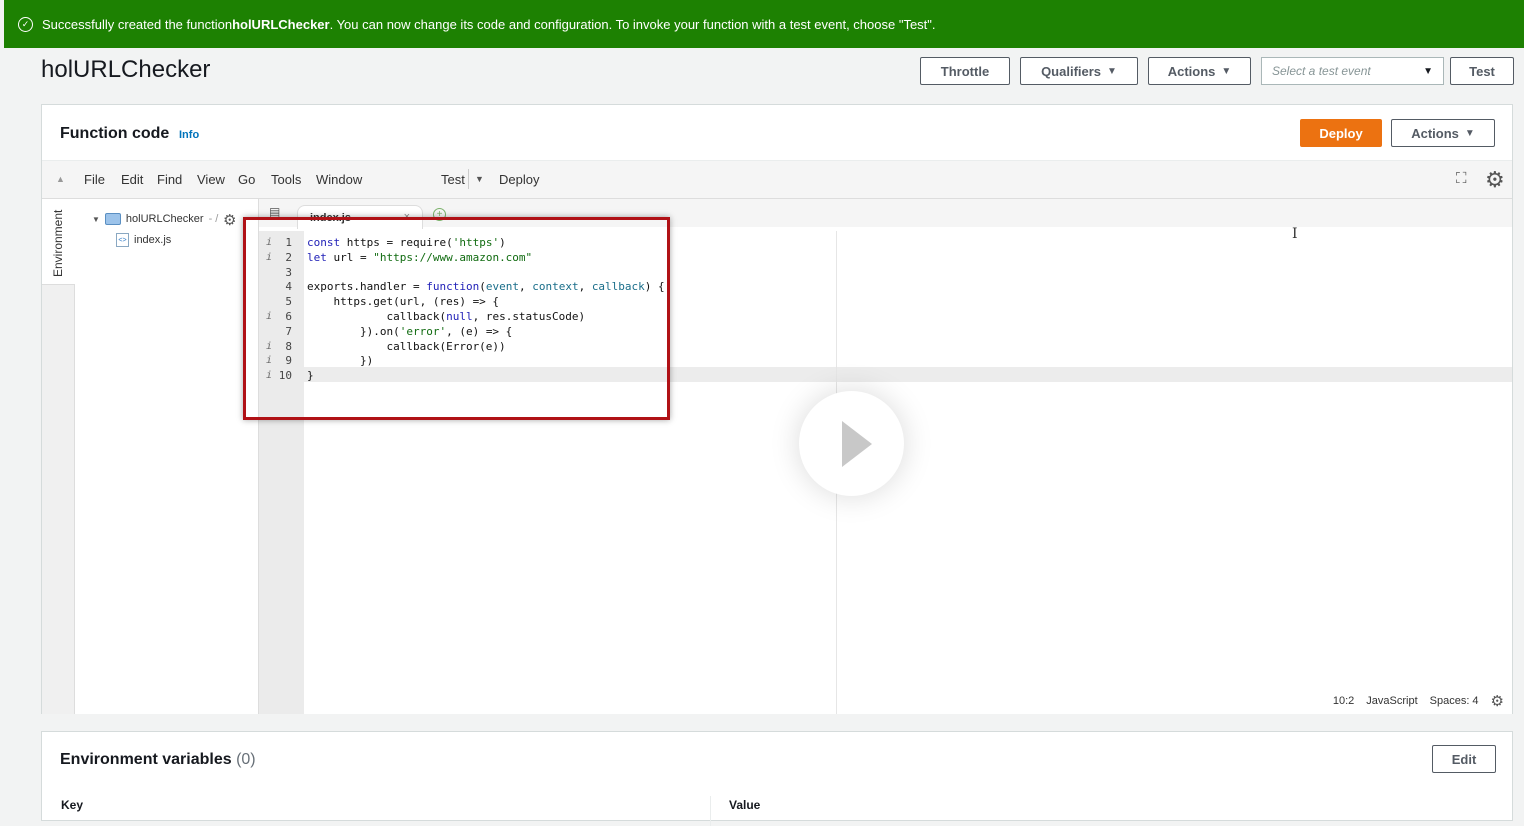  I want to click on folder-row: ▼ holURLChecker - /, so click(155, 219).